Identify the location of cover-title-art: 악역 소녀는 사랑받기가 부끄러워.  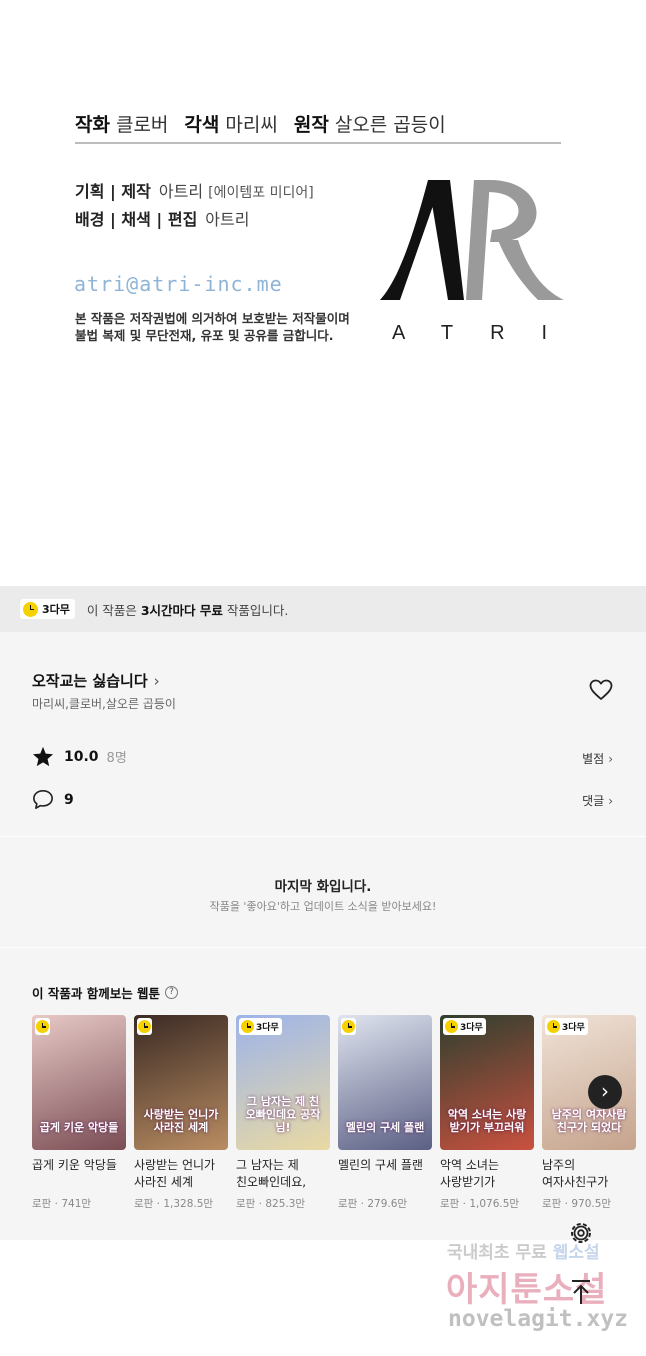
(487, 1121).